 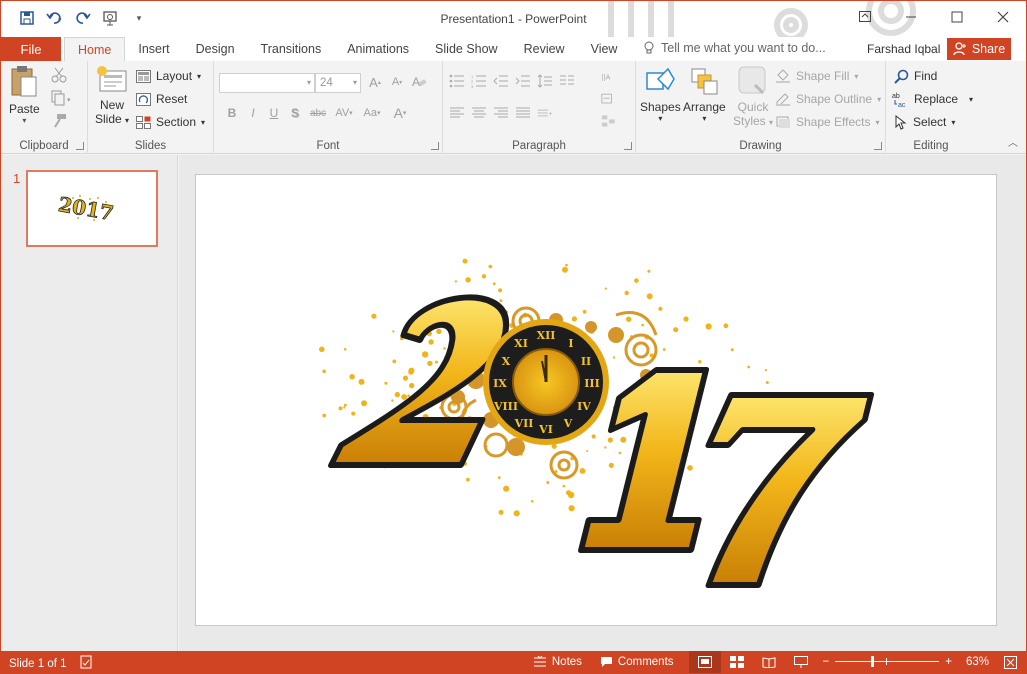 I want to click on arrange-button: Arrange ▾, so click(x=704, y=94).